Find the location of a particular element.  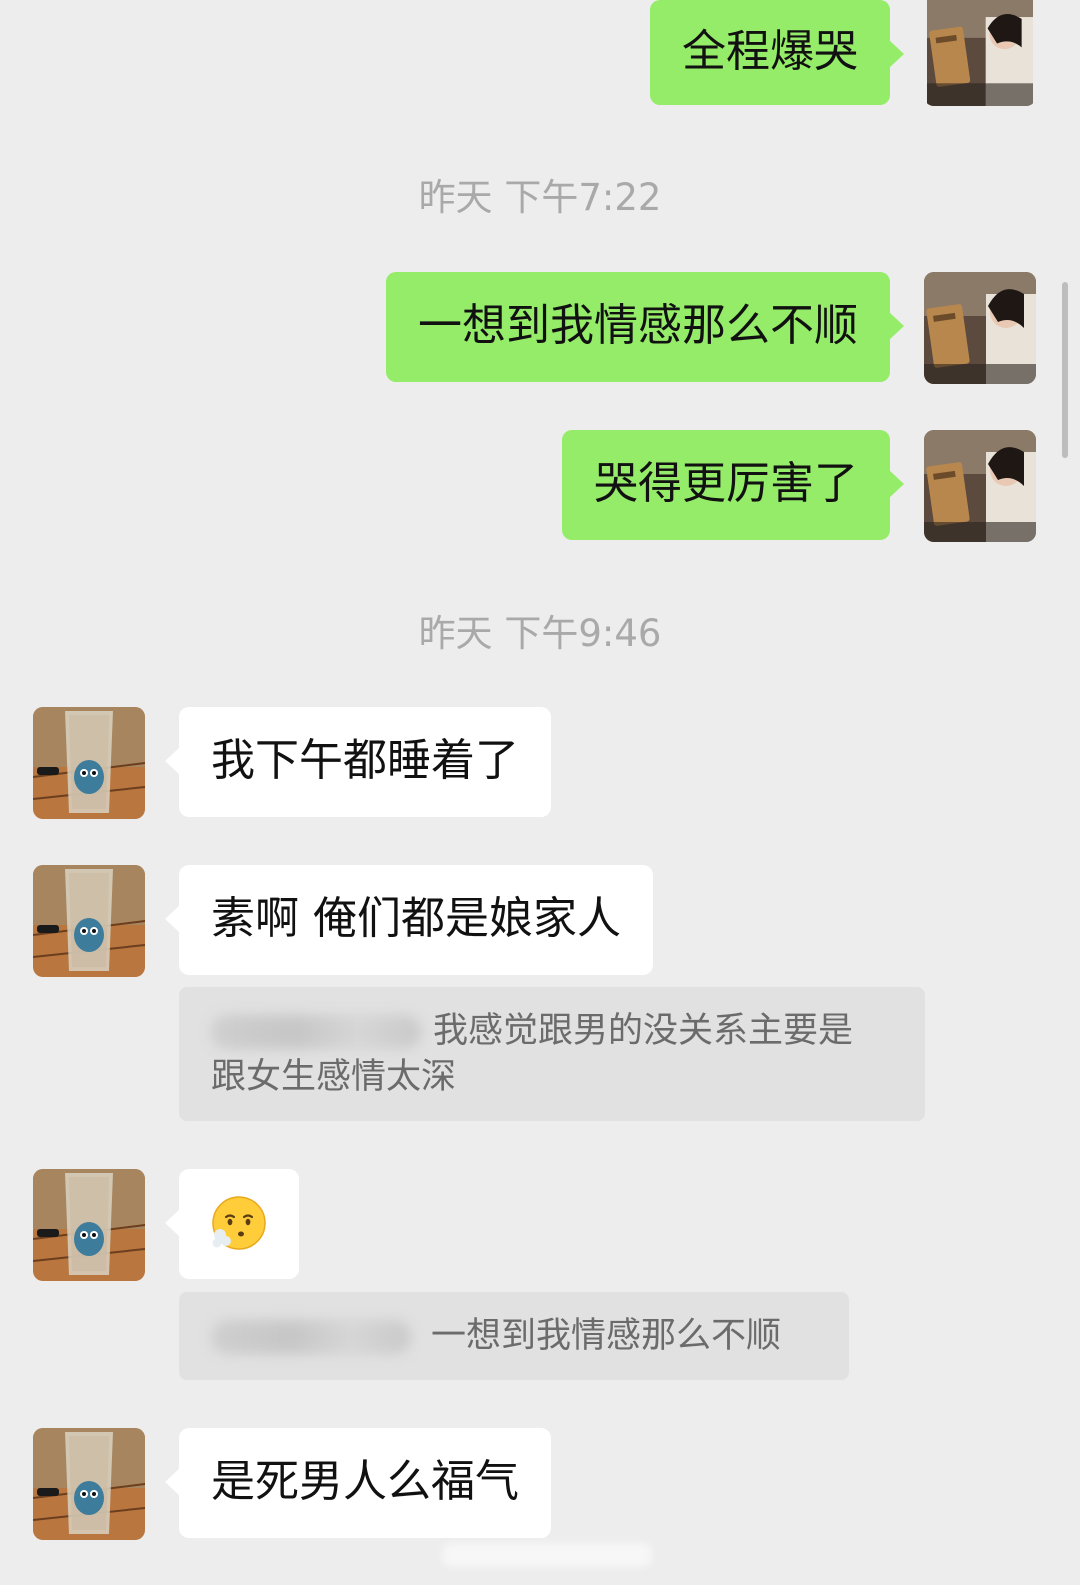

quoted-reply: 我感觉跟男的没关系主要是 跟女生感情太深 is located at coordinates (552, 1054).